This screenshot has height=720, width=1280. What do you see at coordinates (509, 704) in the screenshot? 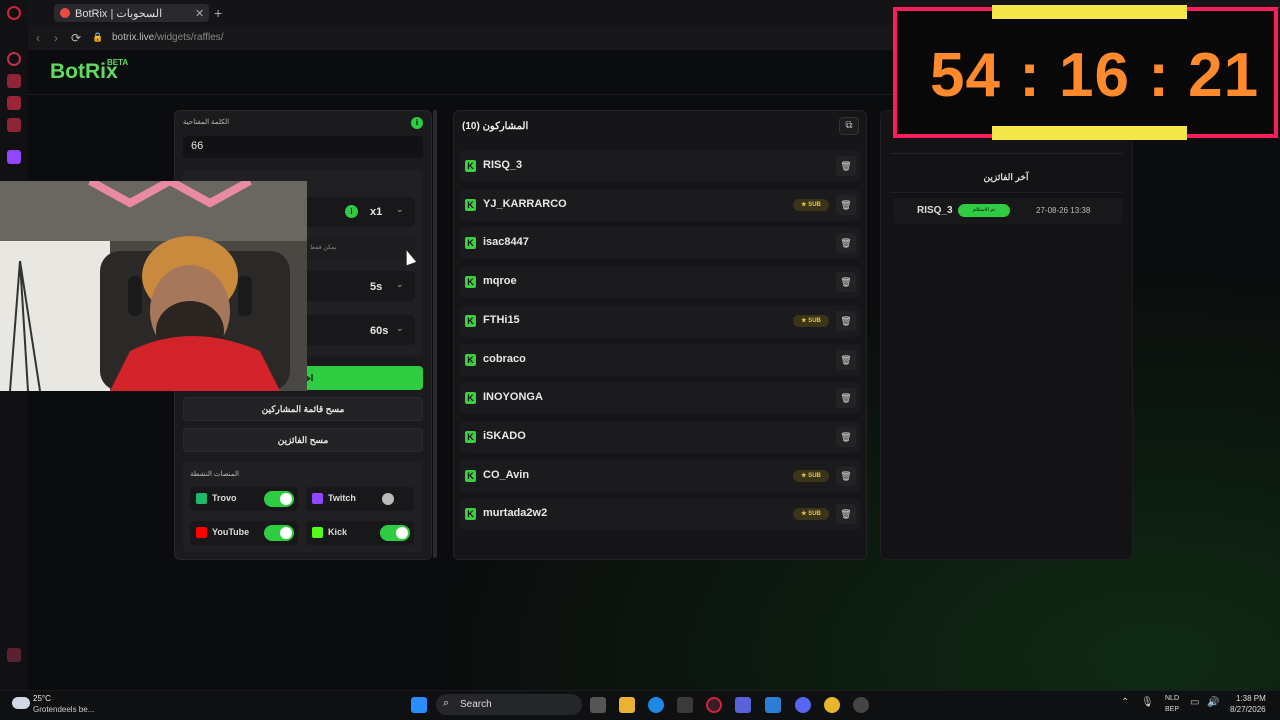
I see `taskbar-search` at bounding box center [509, 704].